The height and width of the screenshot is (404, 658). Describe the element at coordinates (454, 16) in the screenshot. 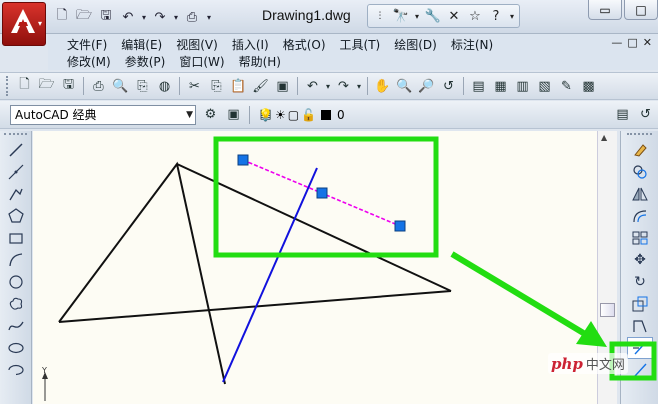

I see `exchange-icon: ✕` at that location.